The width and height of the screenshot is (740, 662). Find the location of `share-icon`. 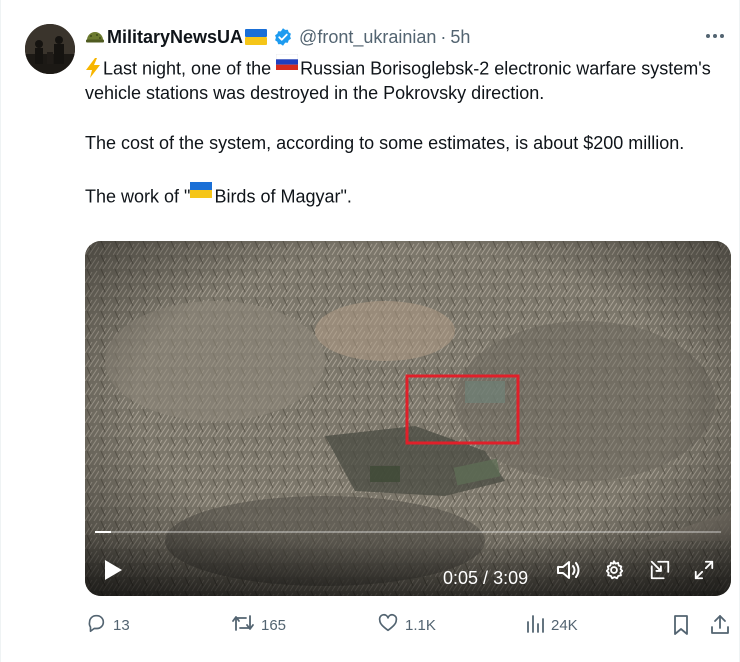

share-icon is located at coordinates (723, 625).